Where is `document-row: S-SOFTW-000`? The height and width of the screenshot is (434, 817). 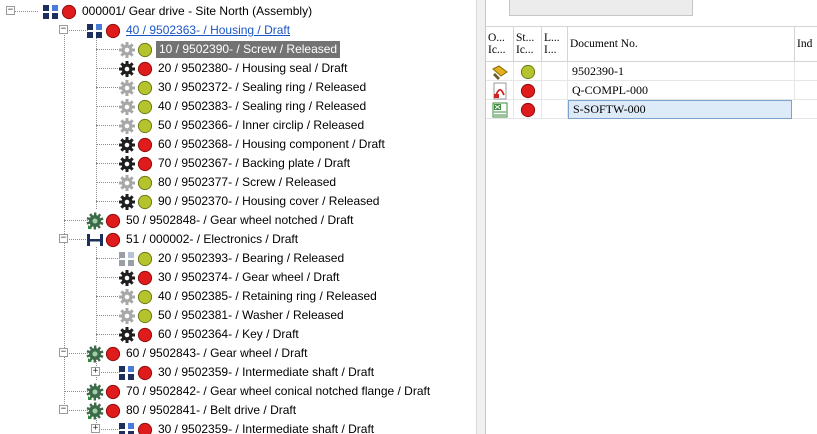
document-row: S-SOFTW-000 is located at coordinates (651, 109).